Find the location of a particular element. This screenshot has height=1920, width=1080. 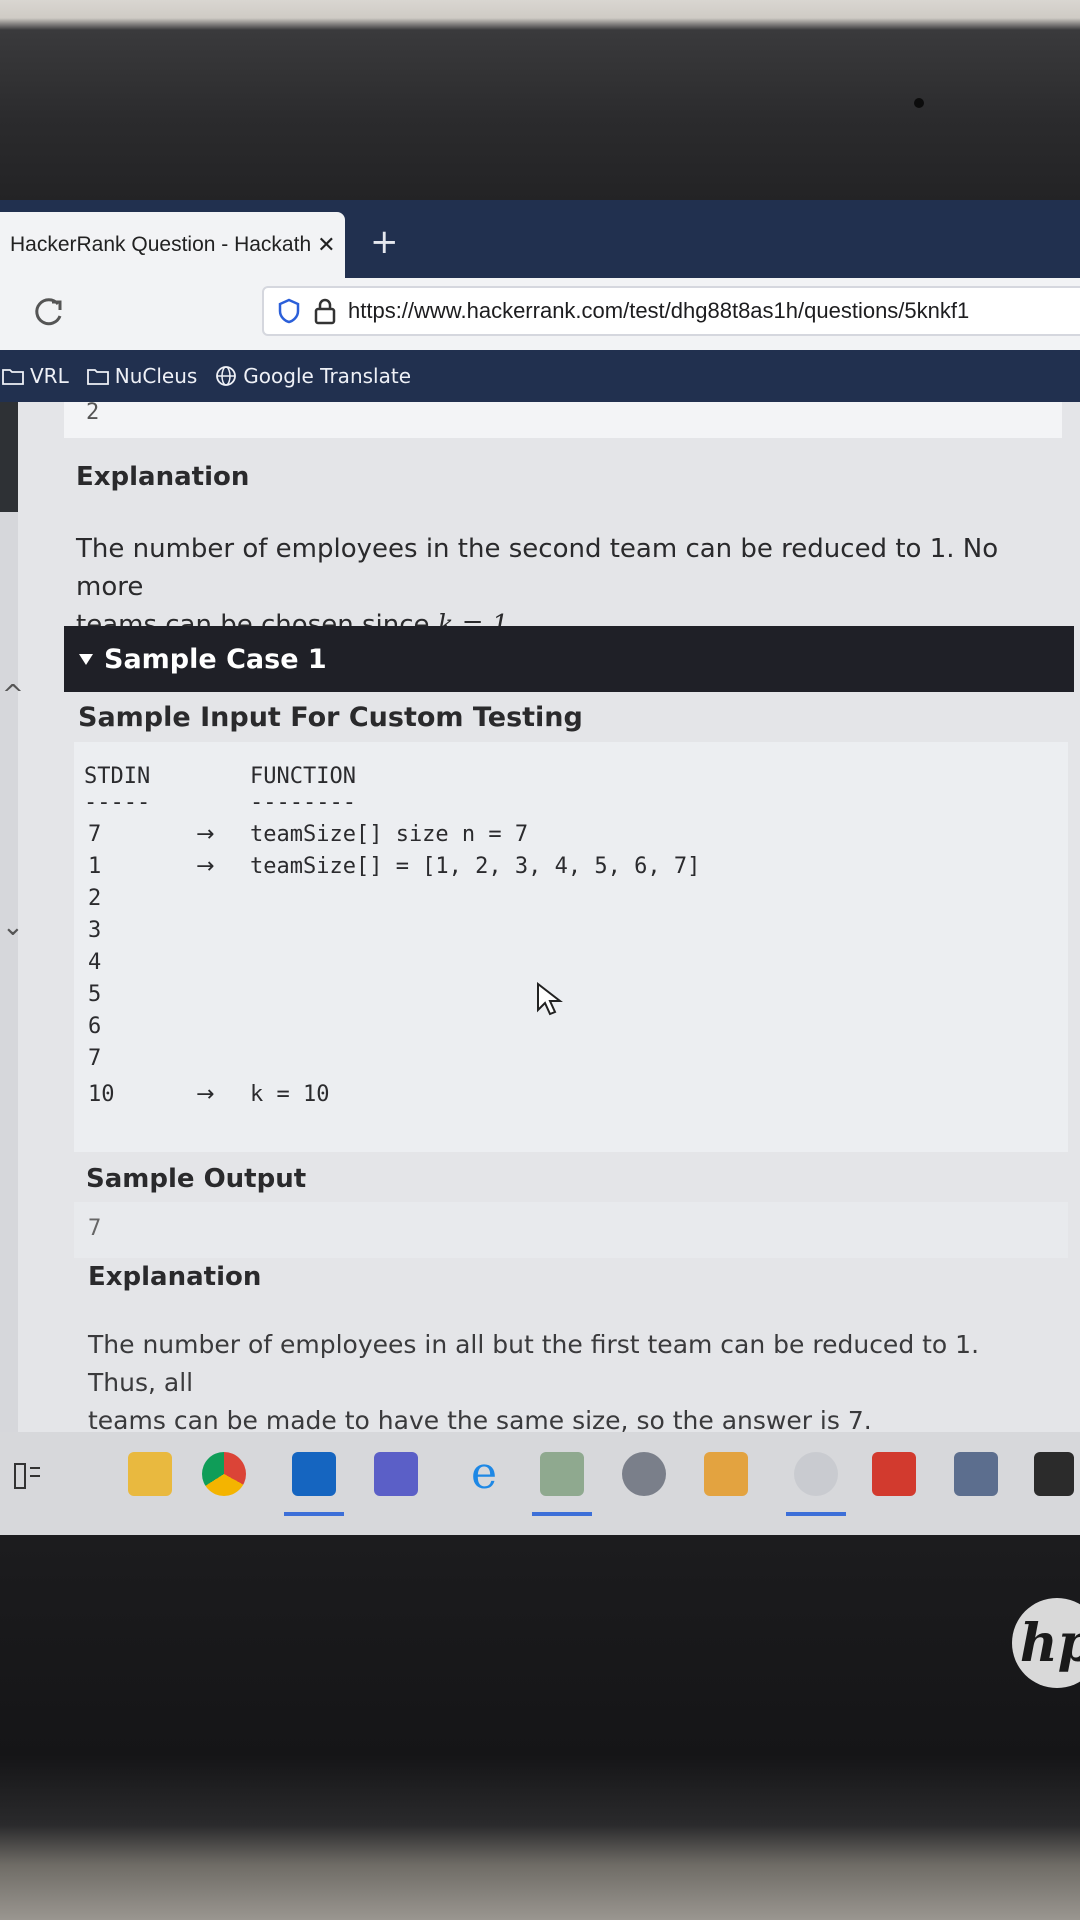

previous-output-value: 2 is located at coordinates (93, 413).